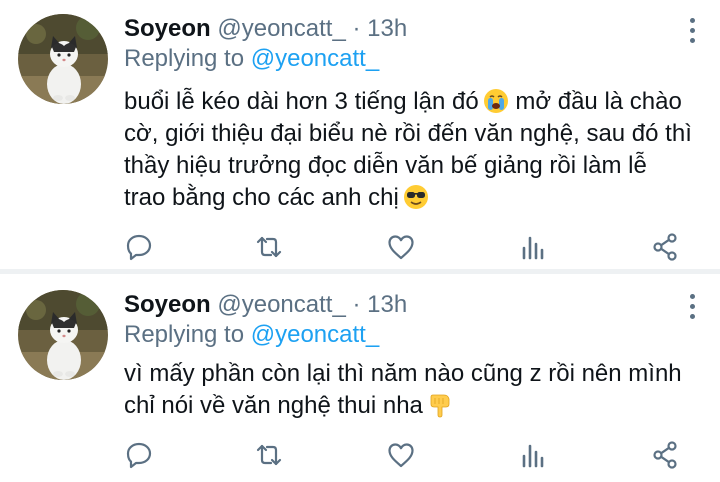 The height and width of the screenshot is (482, 720). What do you see at coordinates (415, 197) in the screenshot?
I see `sunglasses-face-emoji` at bounding box center [415, 197].